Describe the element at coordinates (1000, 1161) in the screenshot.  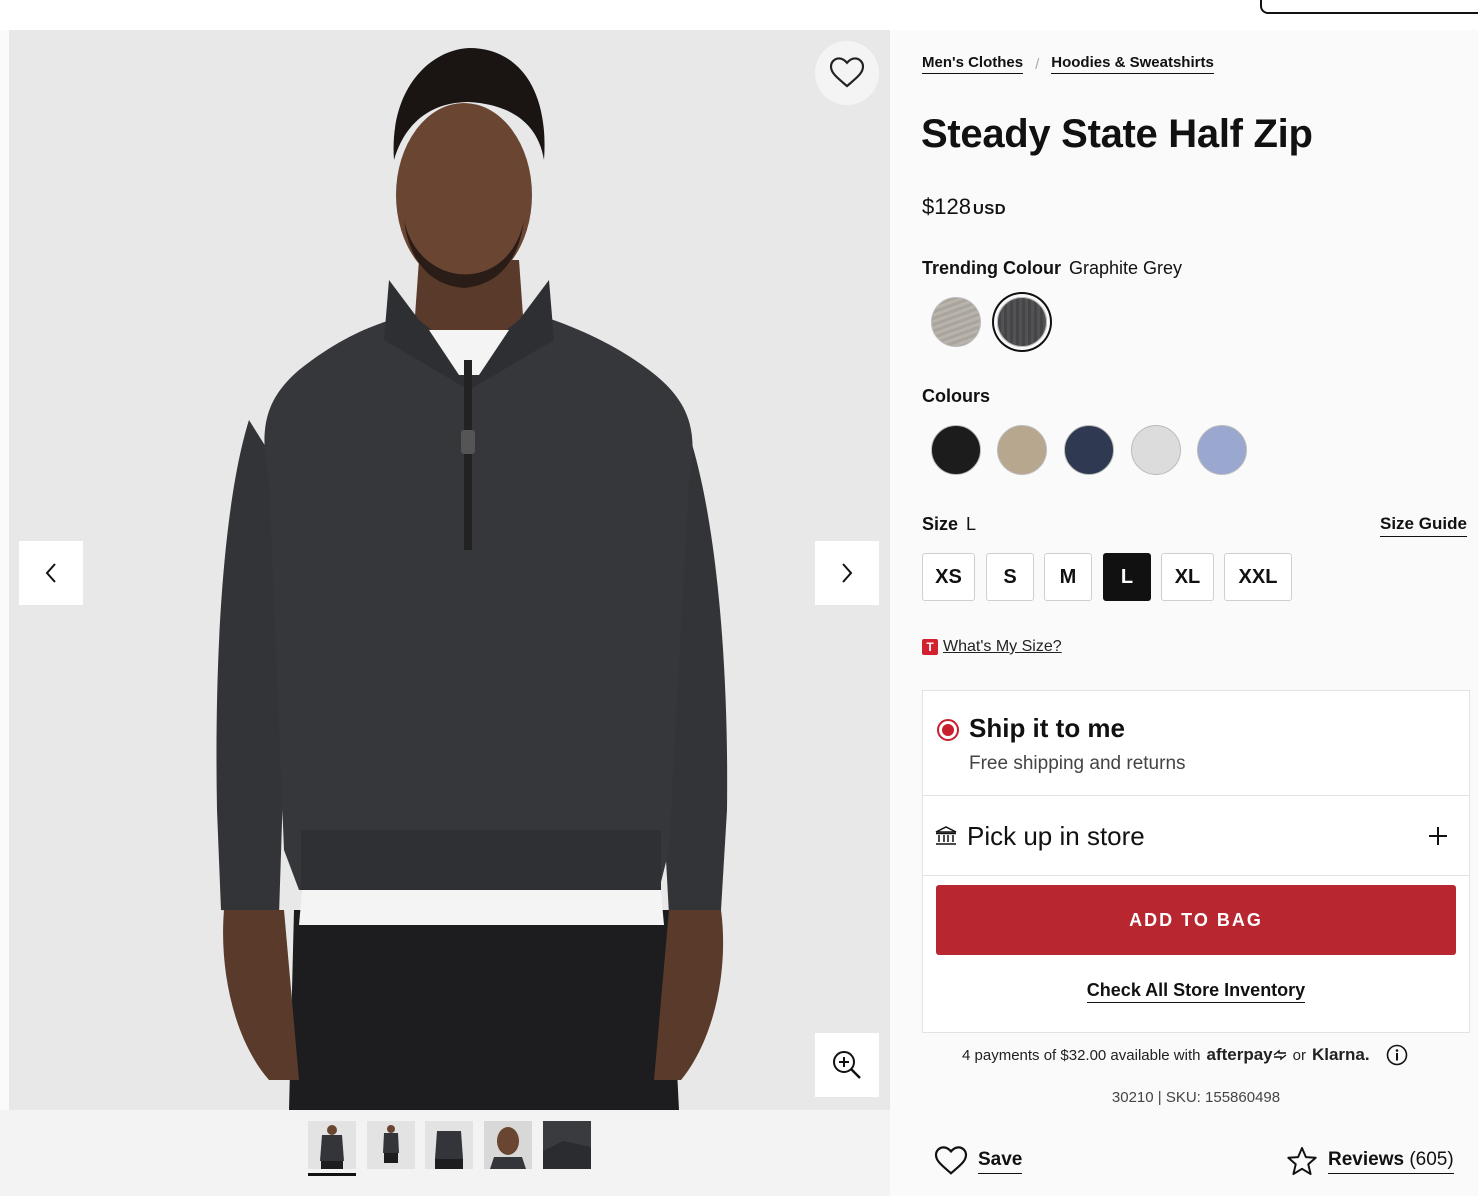
I see `save-label: Save` at that location.